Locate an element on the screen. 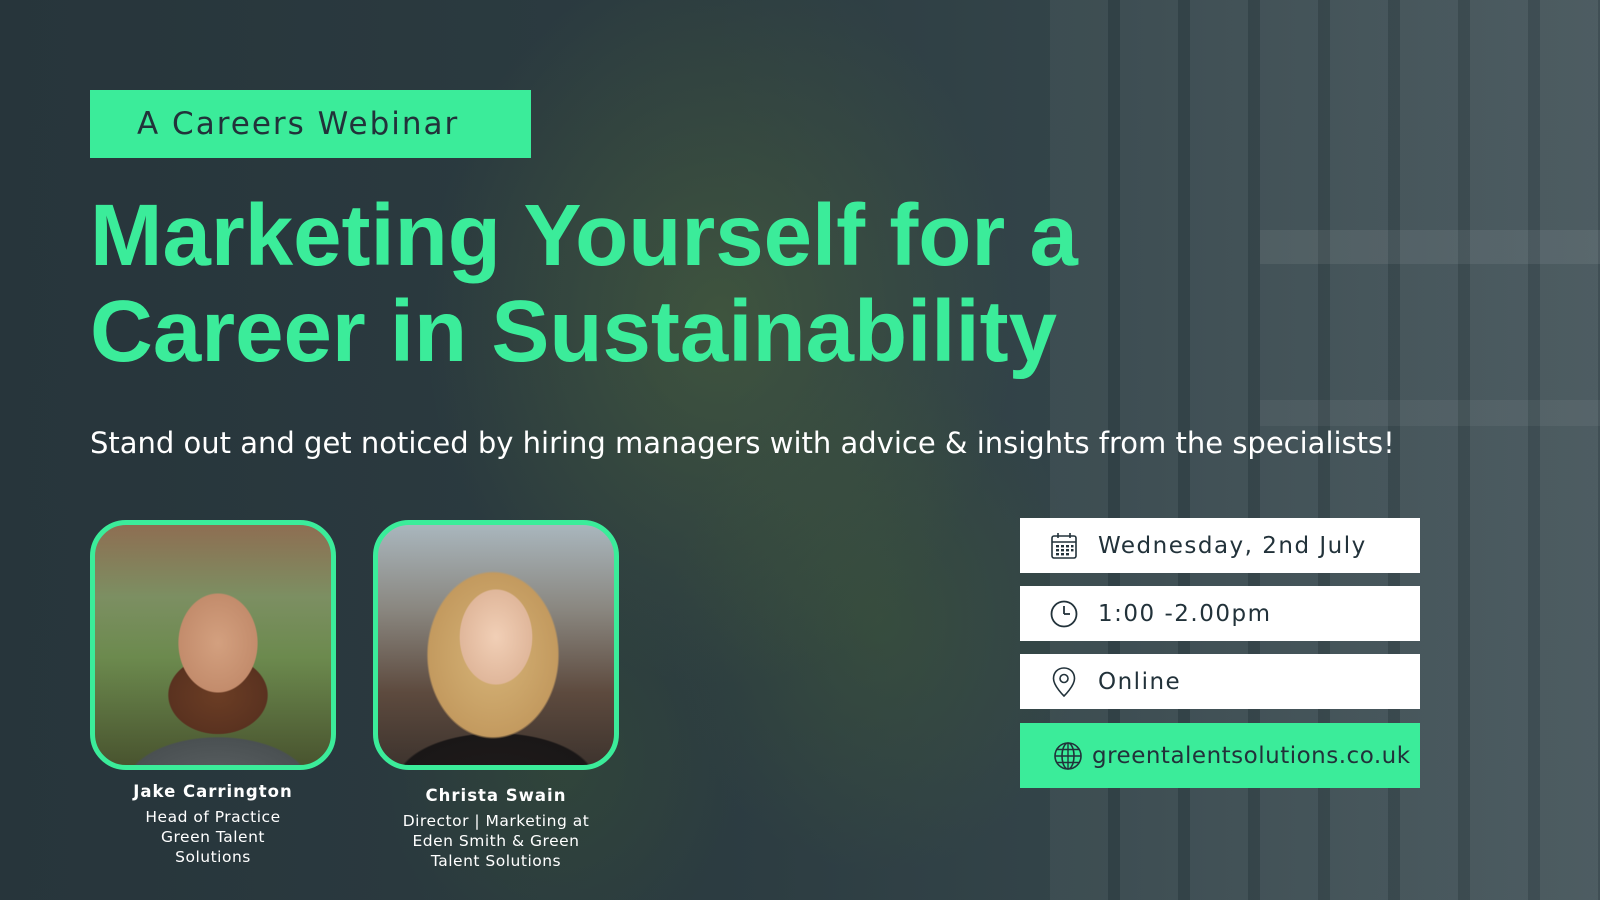 This screenshot has width=1600, height=900. event-location: Online is located at coordinates (1220, 681).